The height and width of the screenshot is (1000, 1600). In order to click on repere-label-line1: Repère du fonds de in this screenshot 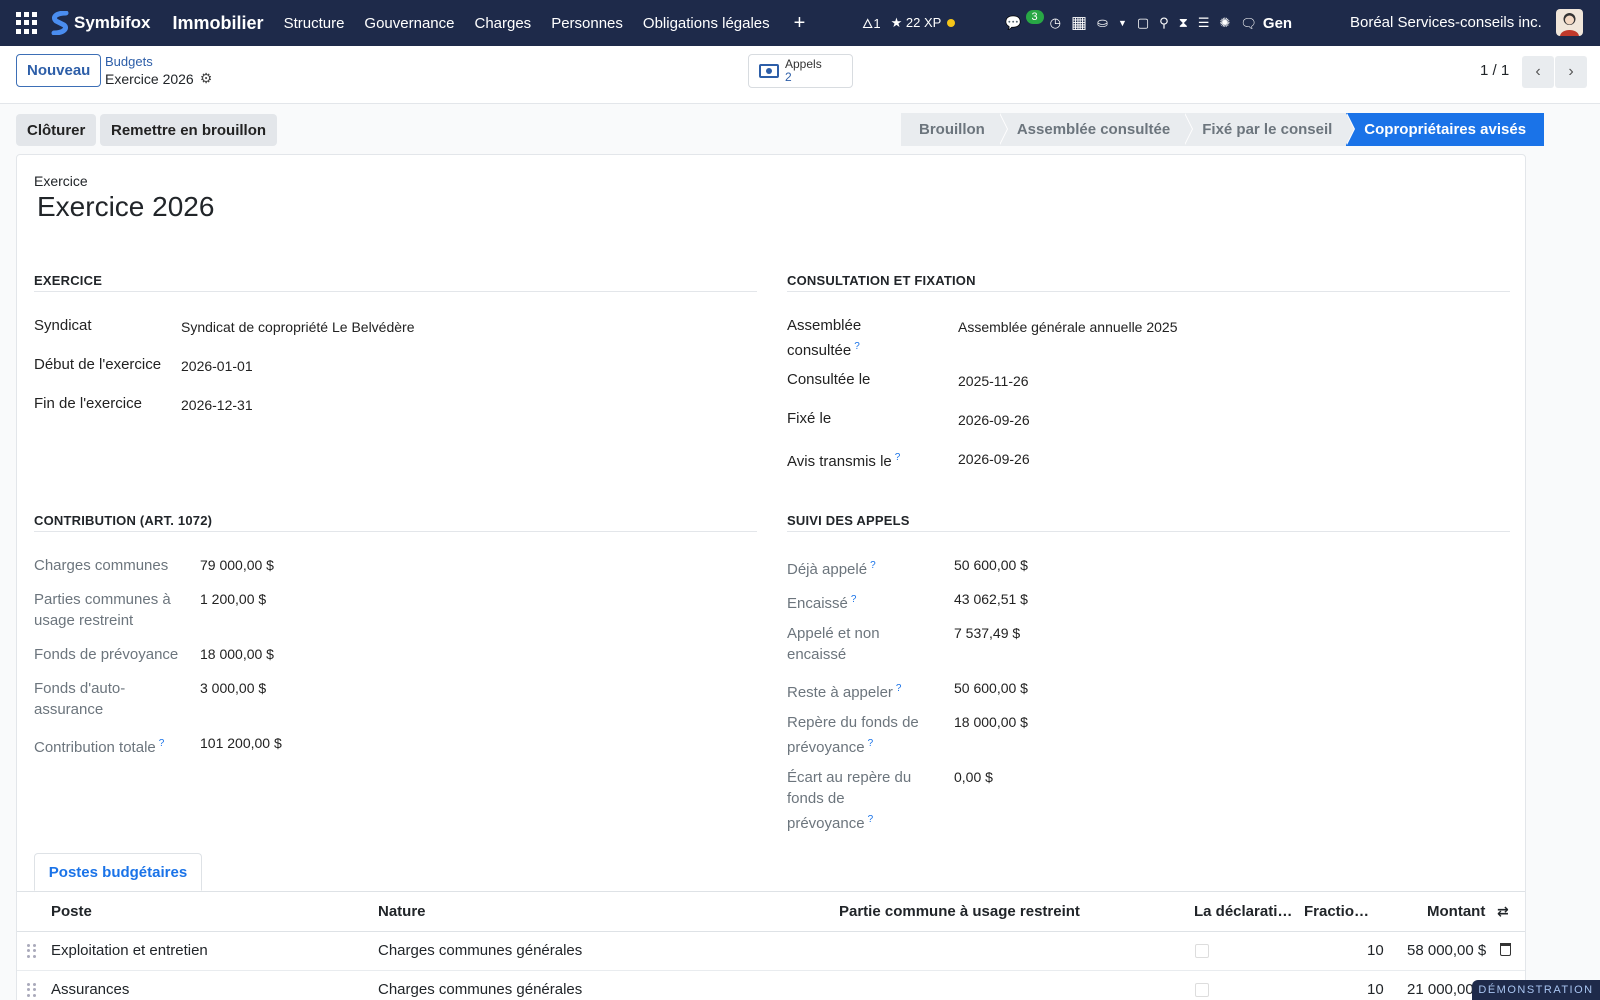, I will do `click(853, 722)`.